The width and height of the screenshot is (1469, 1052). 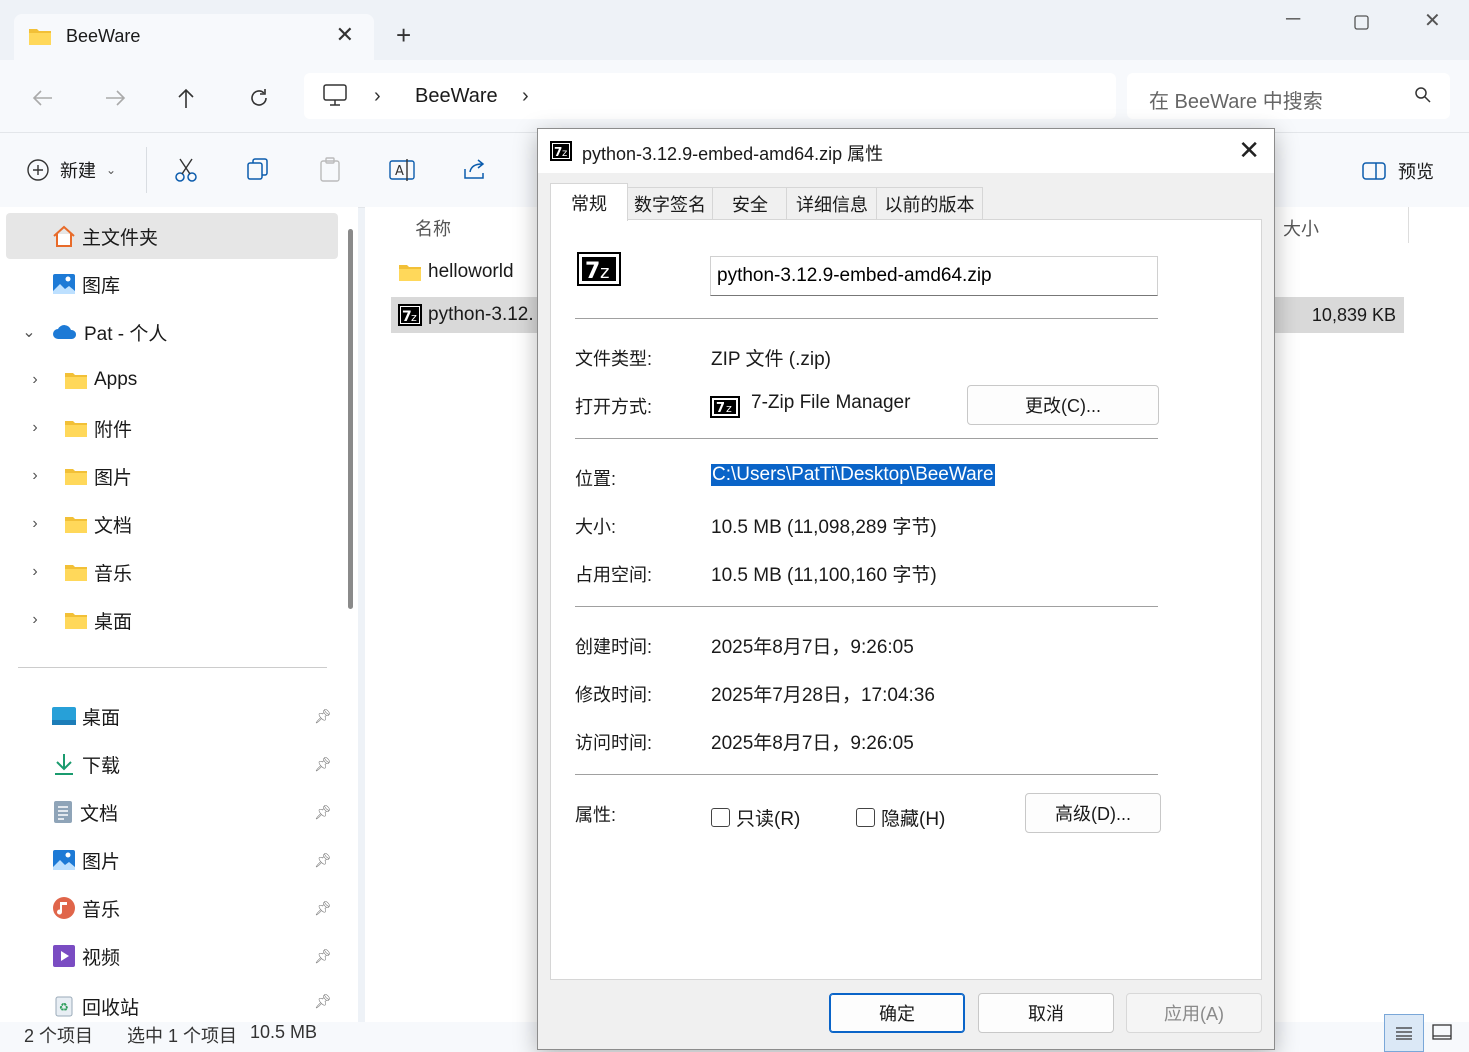 What do you see at coordinates (614, 575) in the screenshot?
I see `size-on-disk-label: 占用空间:` at bounding box center [614, 575].